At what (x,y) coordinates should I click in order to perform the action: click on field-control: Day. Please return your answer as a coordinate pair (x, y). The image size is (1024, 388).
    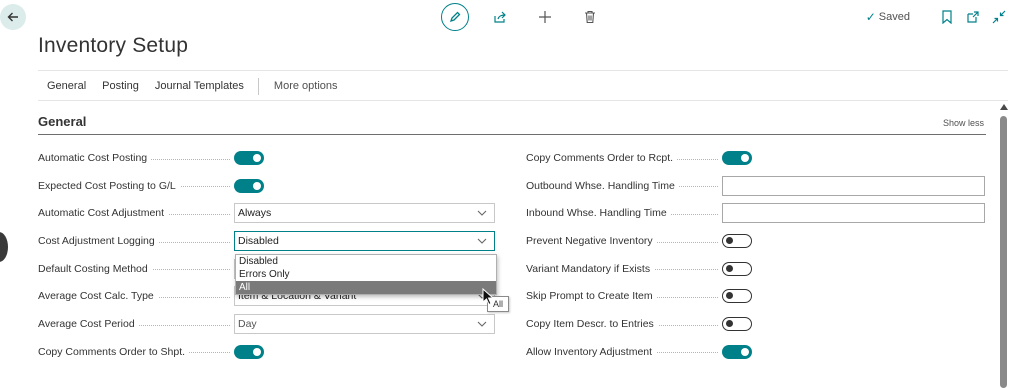
    Looking at the image, I should click on (364, 323).